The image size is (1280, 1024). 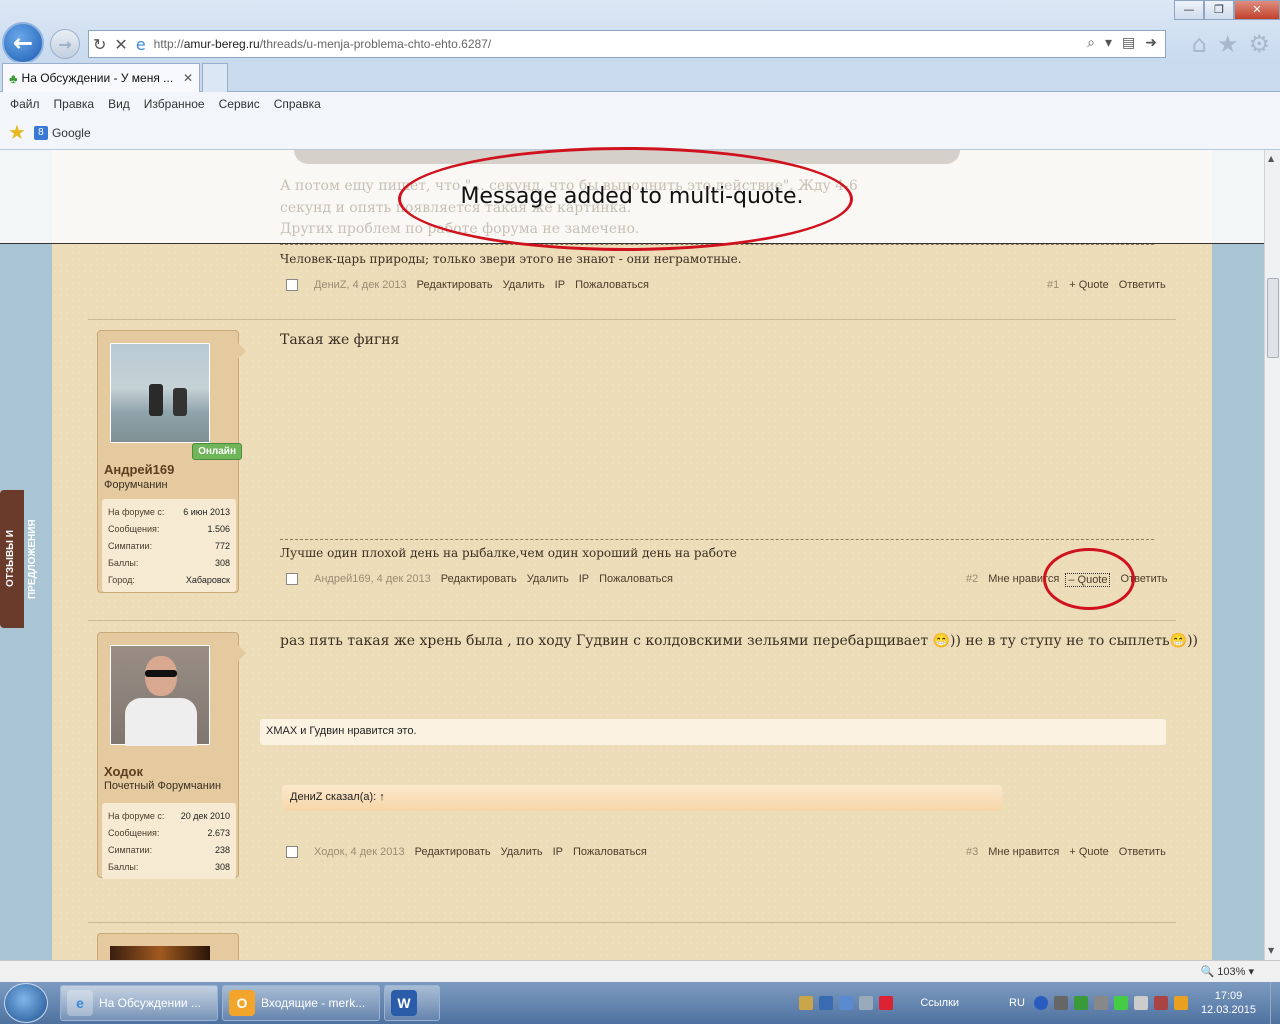 What do you see at coordinates (160, 393) in the screenshot?
I see `post2-avatar` at bounding box center [160, 393].